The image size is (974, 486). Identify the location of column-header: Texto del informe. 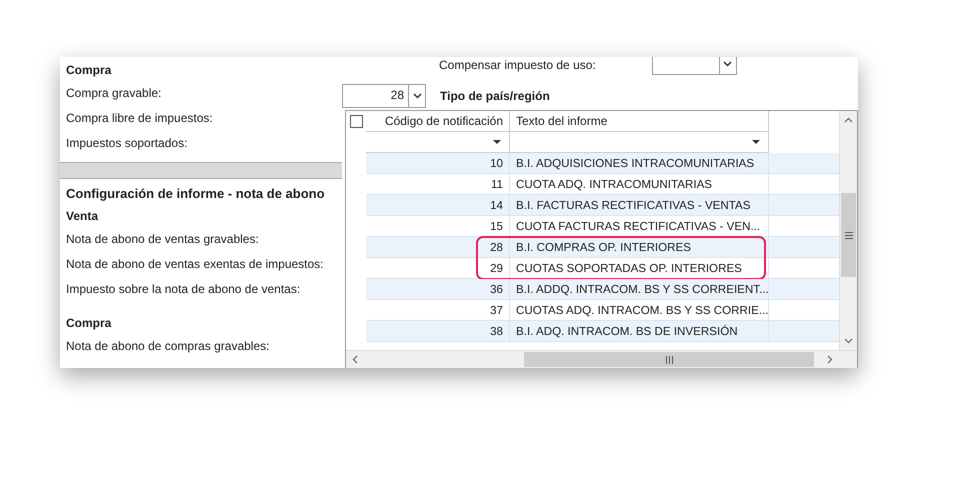
(639, 121).